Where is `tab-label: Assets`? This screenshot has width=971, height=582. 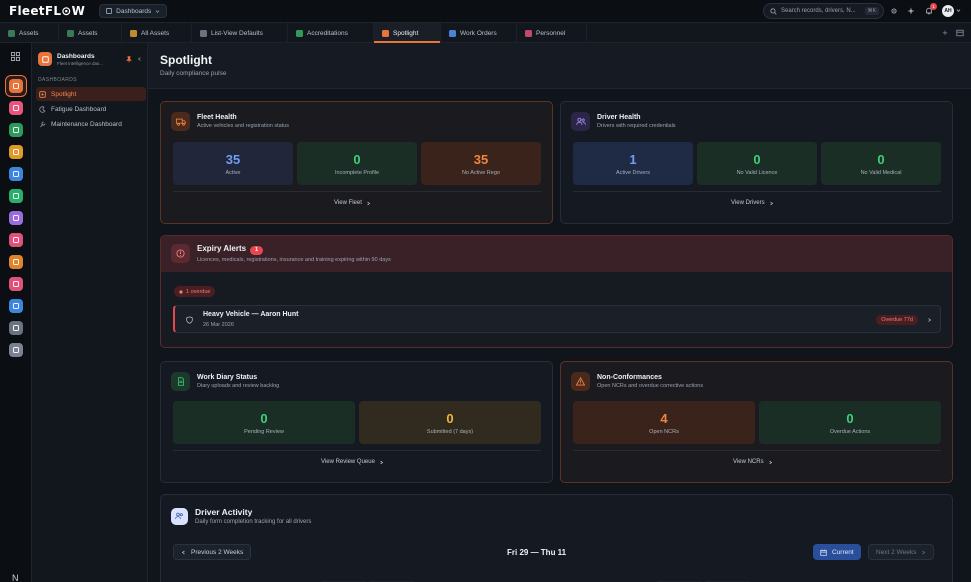 tab-label: Assets is located at coordinates (88, 33).